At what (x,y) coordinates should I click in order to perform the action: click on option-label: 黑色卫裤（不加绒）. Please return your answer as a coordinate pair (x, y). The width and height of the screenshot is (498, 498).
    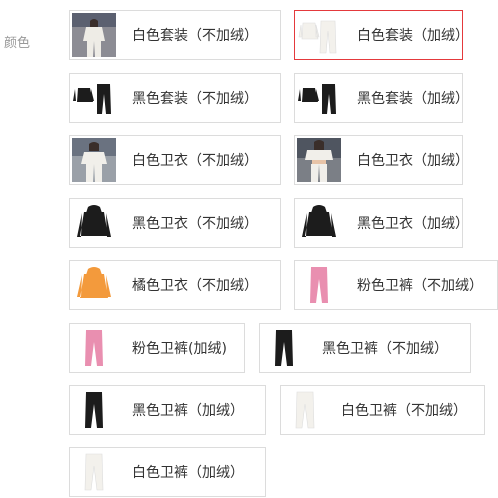
    Looking at the image, I should click on (385, 349).